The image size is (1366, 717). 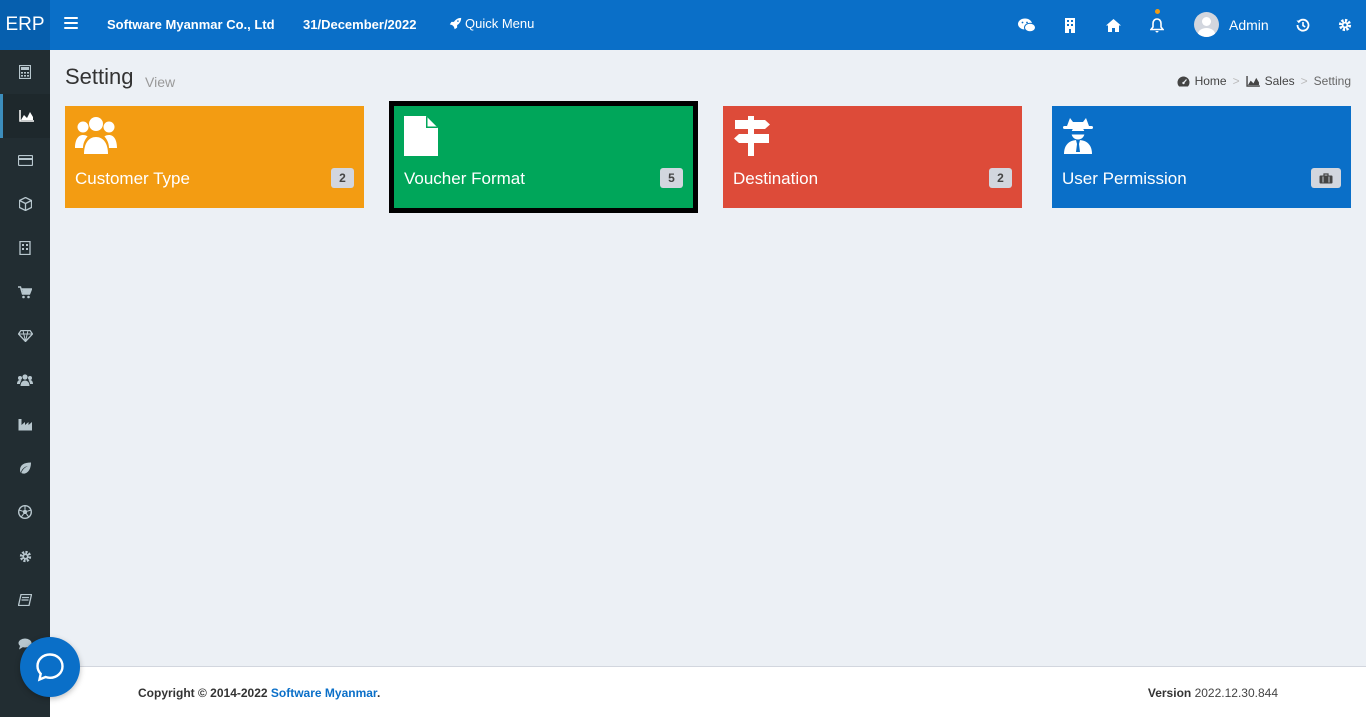 I want to click on book-icon, so click(x=25, y=600).